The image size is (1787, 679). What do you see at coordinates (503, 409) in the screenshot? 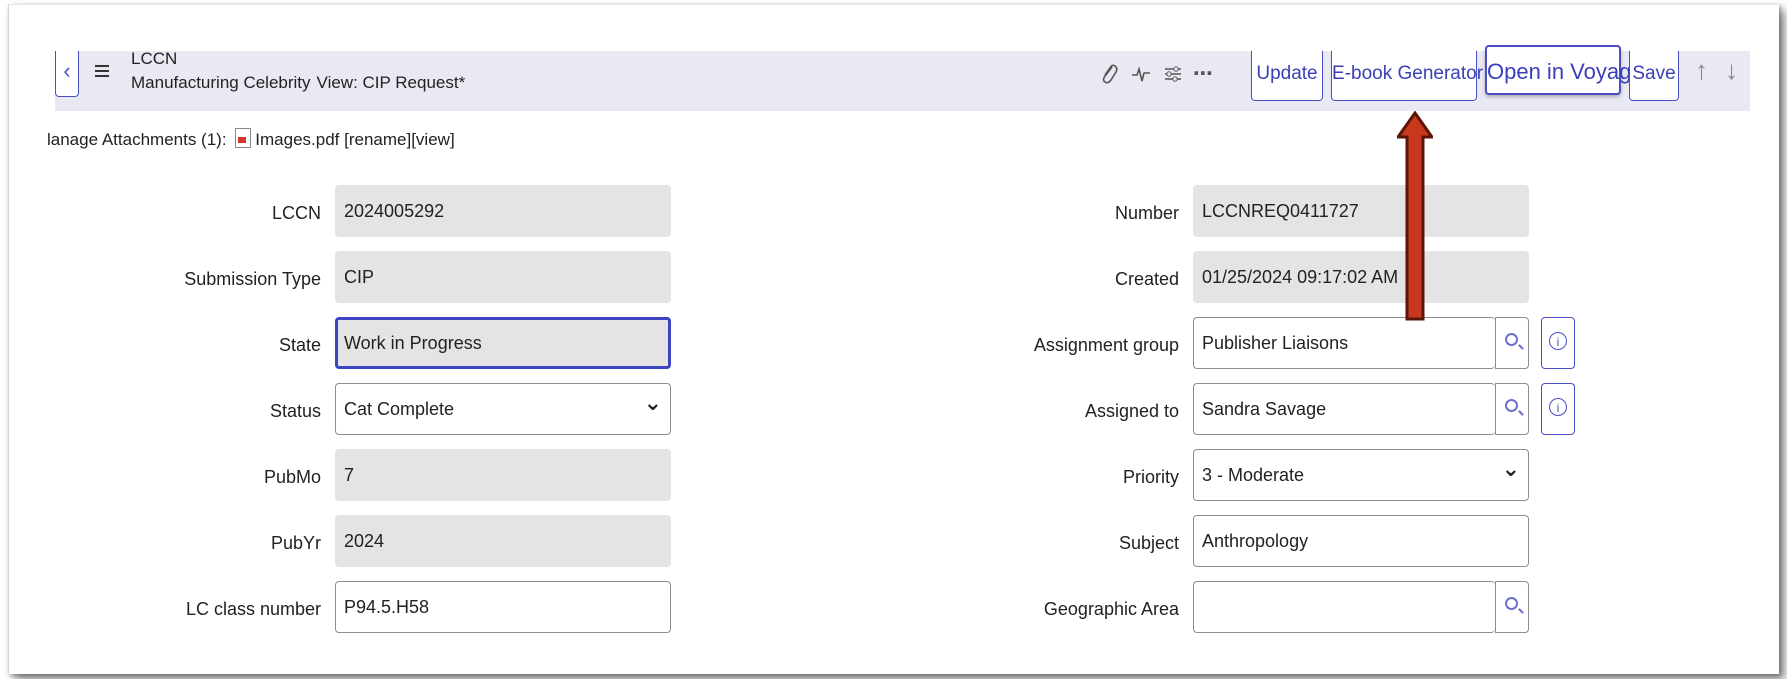
I see `status-select: Cat Complete` at bounding box center [503, 409].